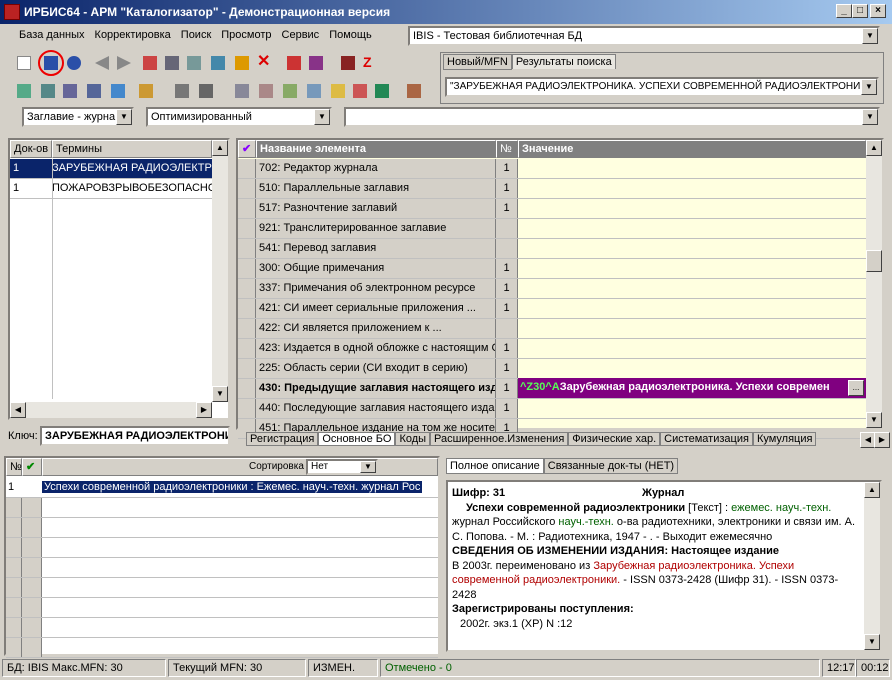  I want to click on field-row: 421: СИ имеет сериальные приложения ... 1, so click(552, 309).